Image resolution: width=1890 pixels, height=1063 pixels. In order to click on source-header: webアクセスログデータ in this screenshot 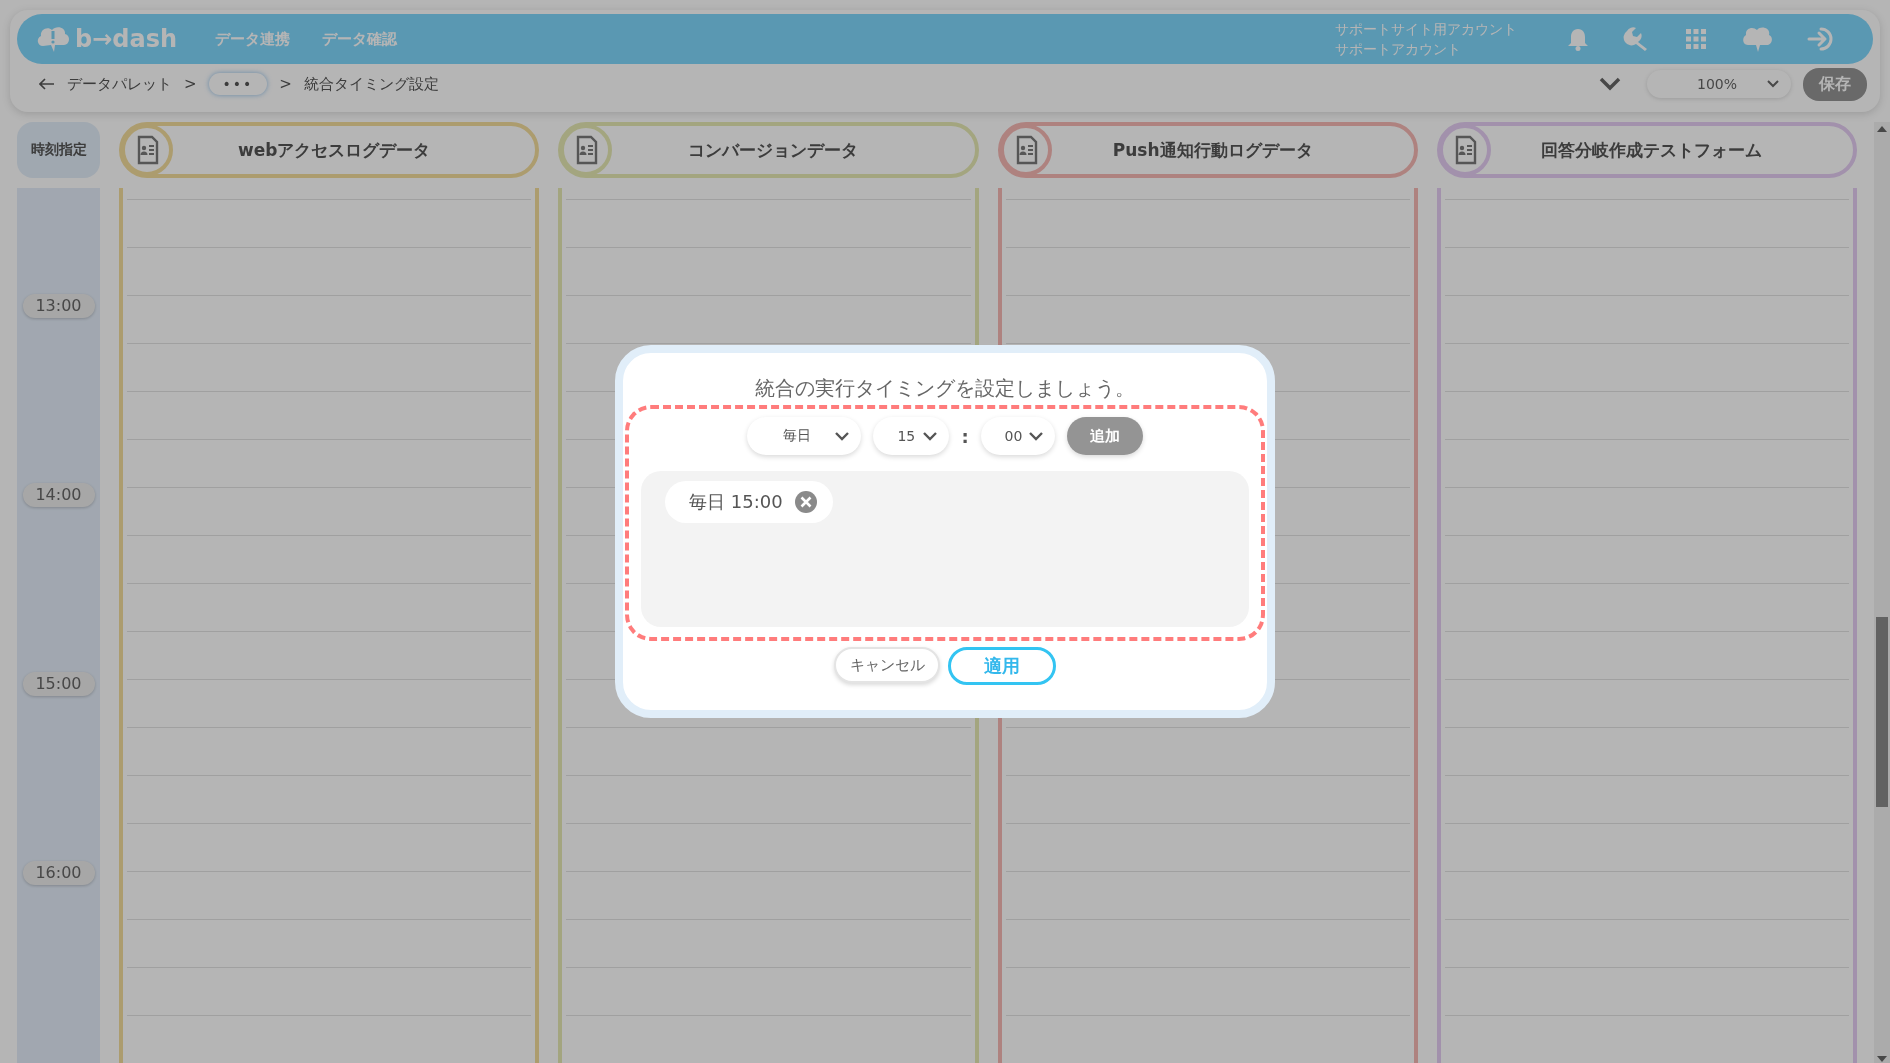, I will do `click(329, 150)`.